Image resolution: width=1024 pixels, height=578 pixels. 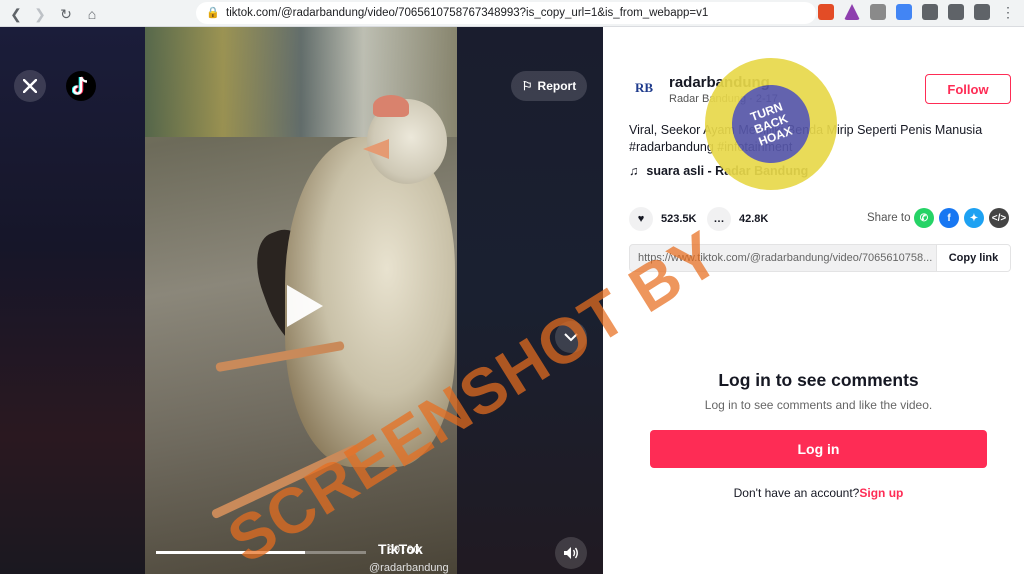 What do you see at coordinates (409, 568) in the screenshot?
I see `watermark-handle: @radarbandung` at bounding box center [409, 568].